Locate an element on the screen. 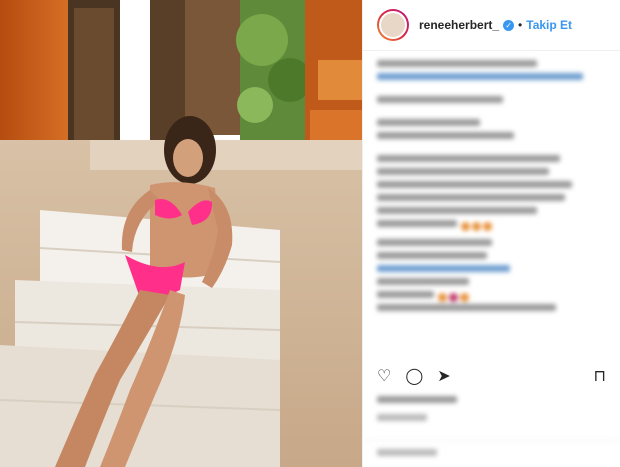 Image resolution: width=620 pixels, height=467 pixels. avatar-image is located at coordinates (393, 25).